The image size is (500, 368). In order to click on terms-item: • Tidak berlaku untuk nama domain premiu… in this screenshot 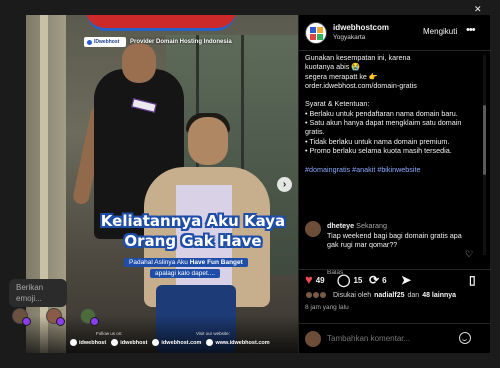, I will do `click(377, 141)`.